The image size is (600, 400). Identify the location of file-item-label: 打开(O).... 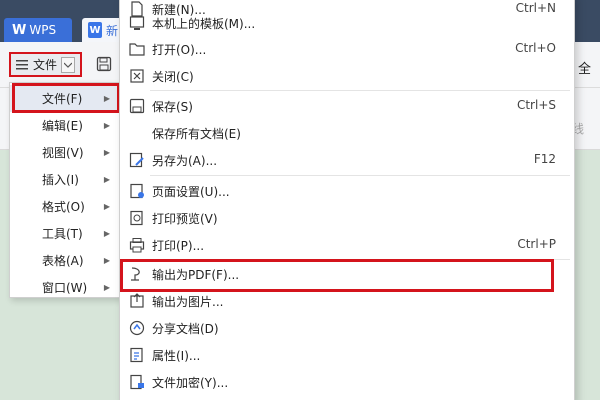
(179, 50).